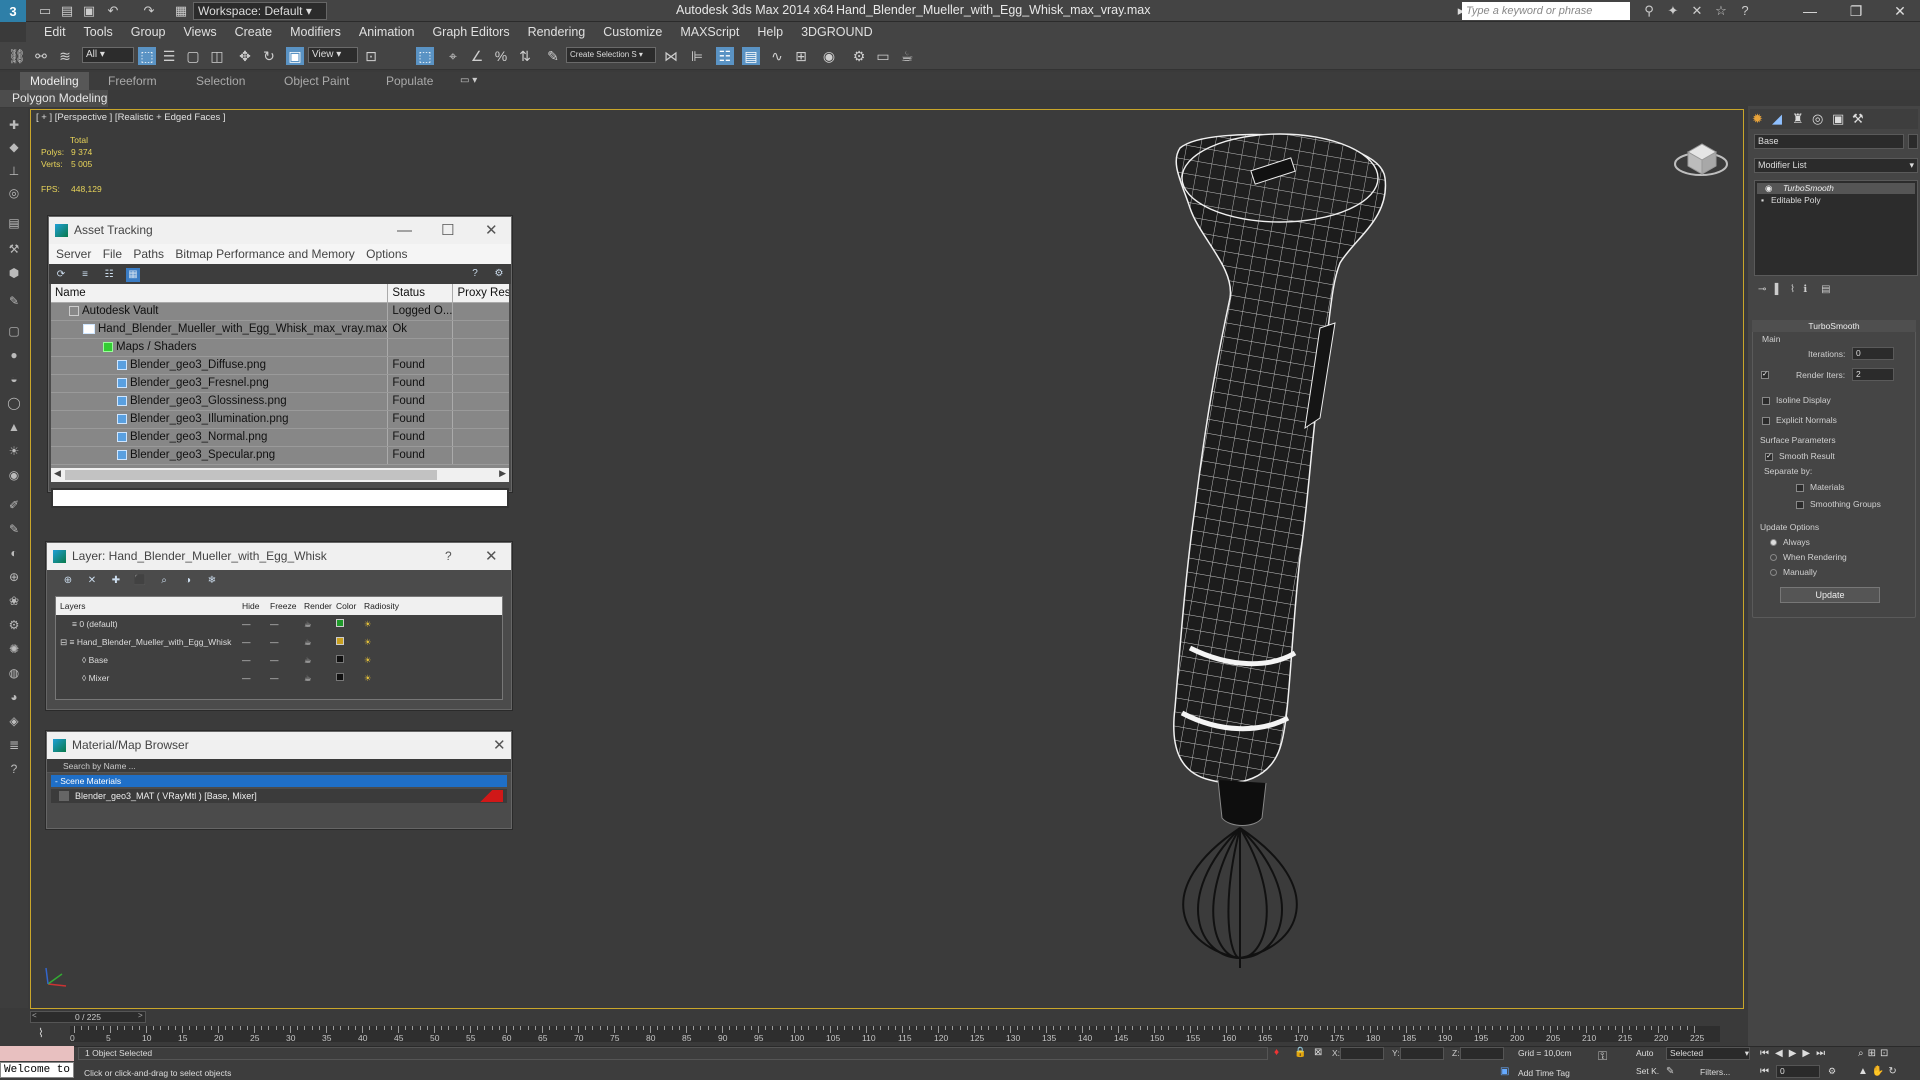  What do you see at coordinates (54, 98) in the screenshot?
I see `polygon-modeling-label: Polygon Modeling` at bounding box center [54, 98].